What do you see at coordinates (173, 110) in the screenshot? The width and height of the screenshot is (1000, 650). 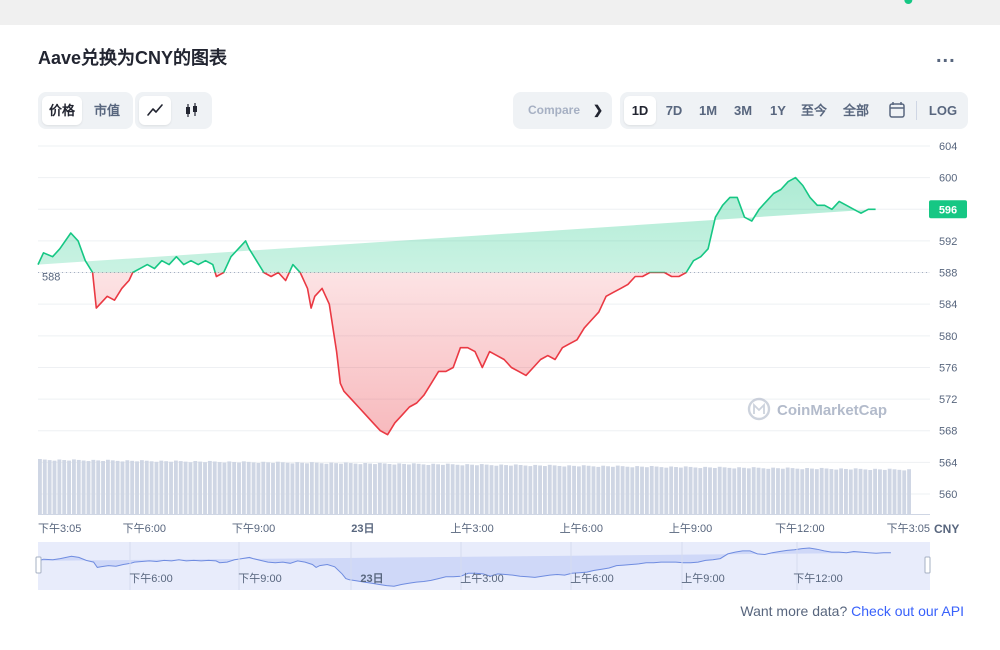 I see `chart-style-toggle` at bounding box center [173, 110].